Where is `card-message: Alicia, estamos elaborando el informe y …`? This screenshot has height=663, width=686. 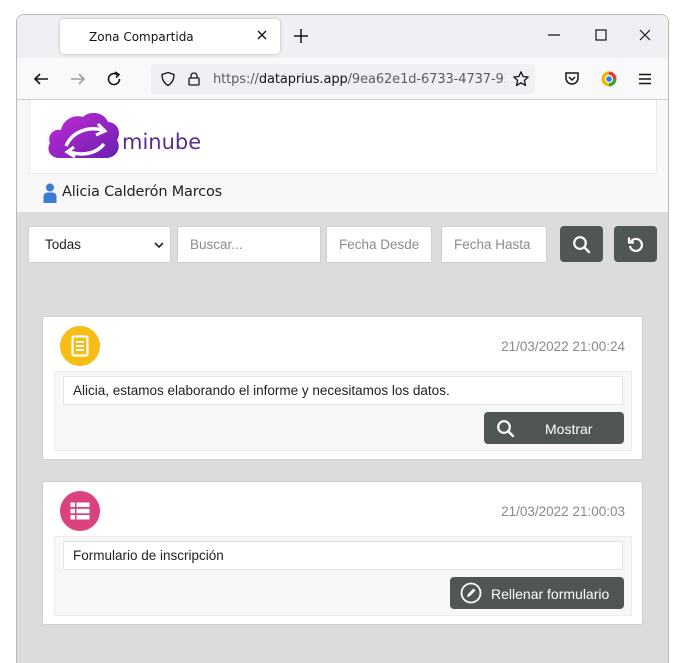 card-message: Alicia, estamos elaborando el informe y … is located at coordinates (343, 390).